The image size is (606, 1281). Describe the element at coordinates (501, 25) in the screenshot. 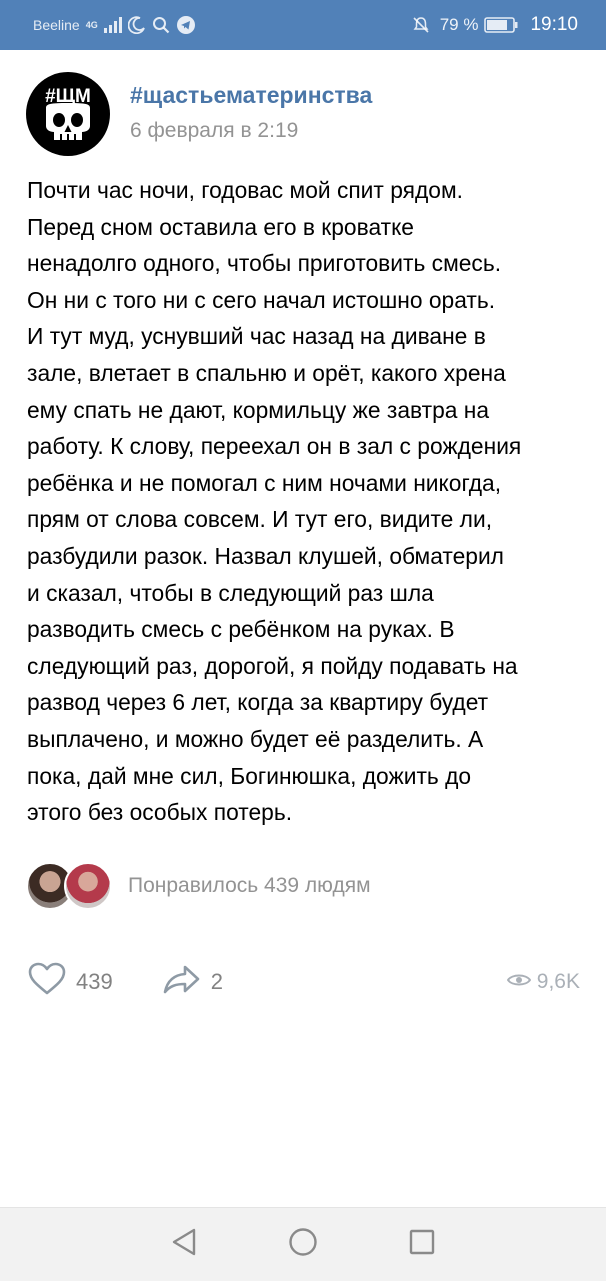

I see `battery-icon` at that location.